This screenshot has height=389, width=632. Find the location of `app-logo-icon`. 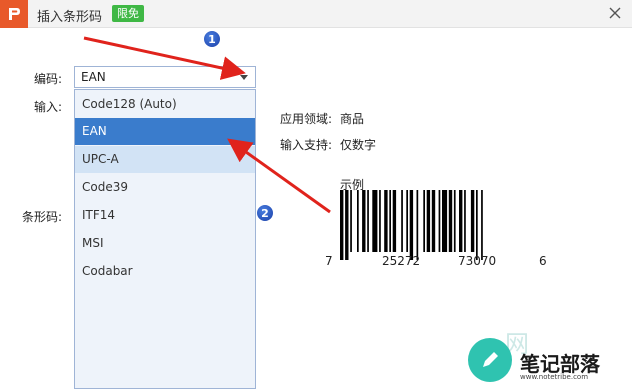

app-logo-icon is located at coordinates (14, 14).